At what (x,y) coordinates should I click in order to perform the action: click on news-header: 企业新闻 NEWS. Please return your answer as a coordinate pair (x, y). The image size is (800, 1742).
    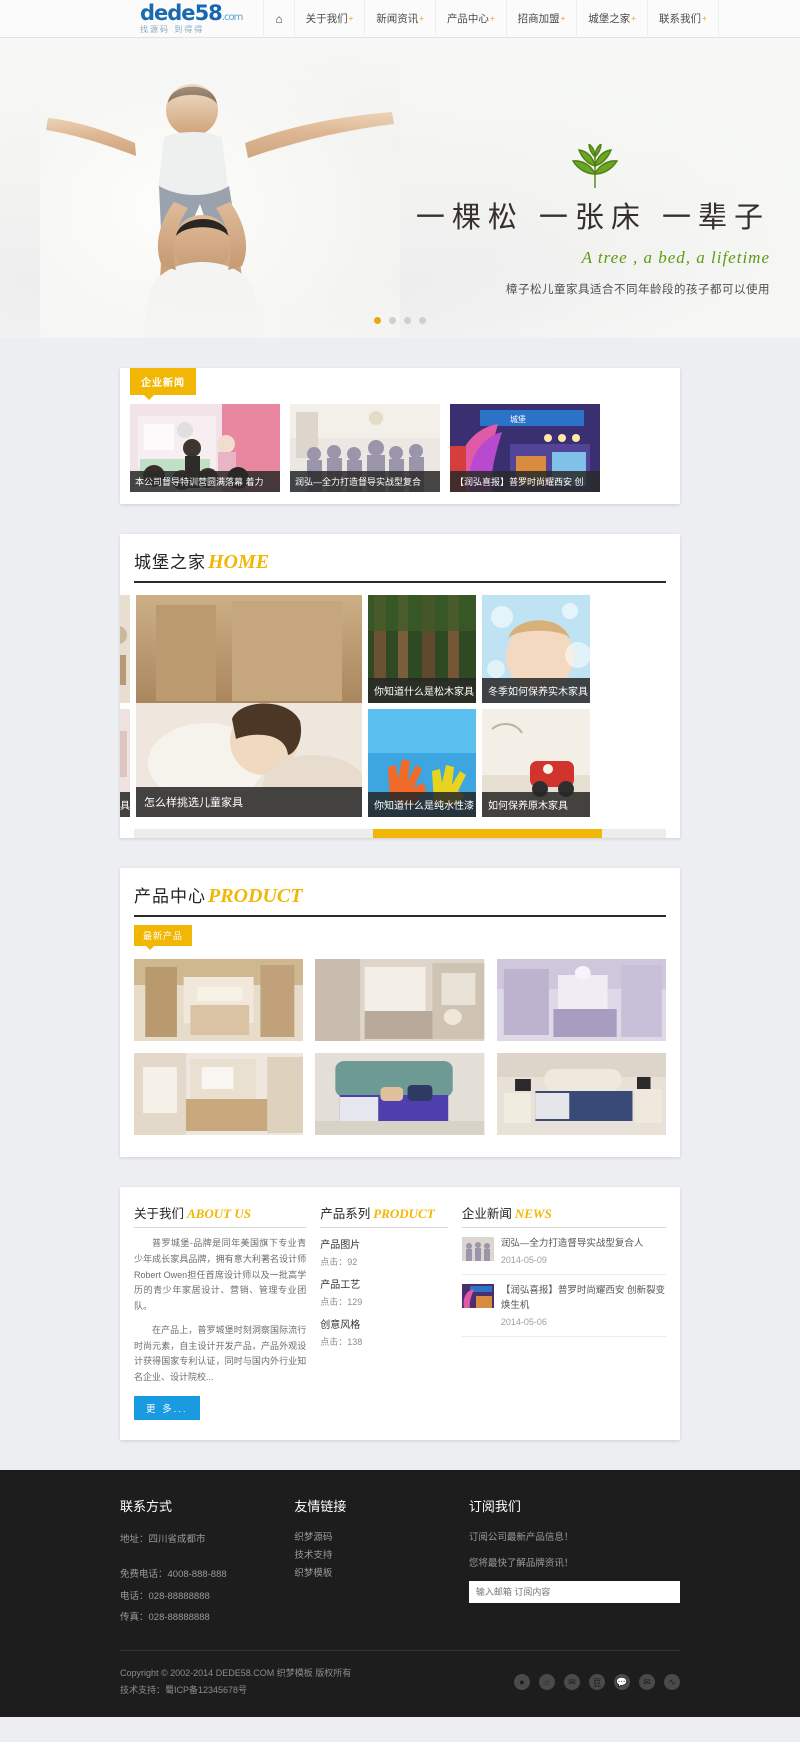
    Looking at the image, I should click on (563, 1215).